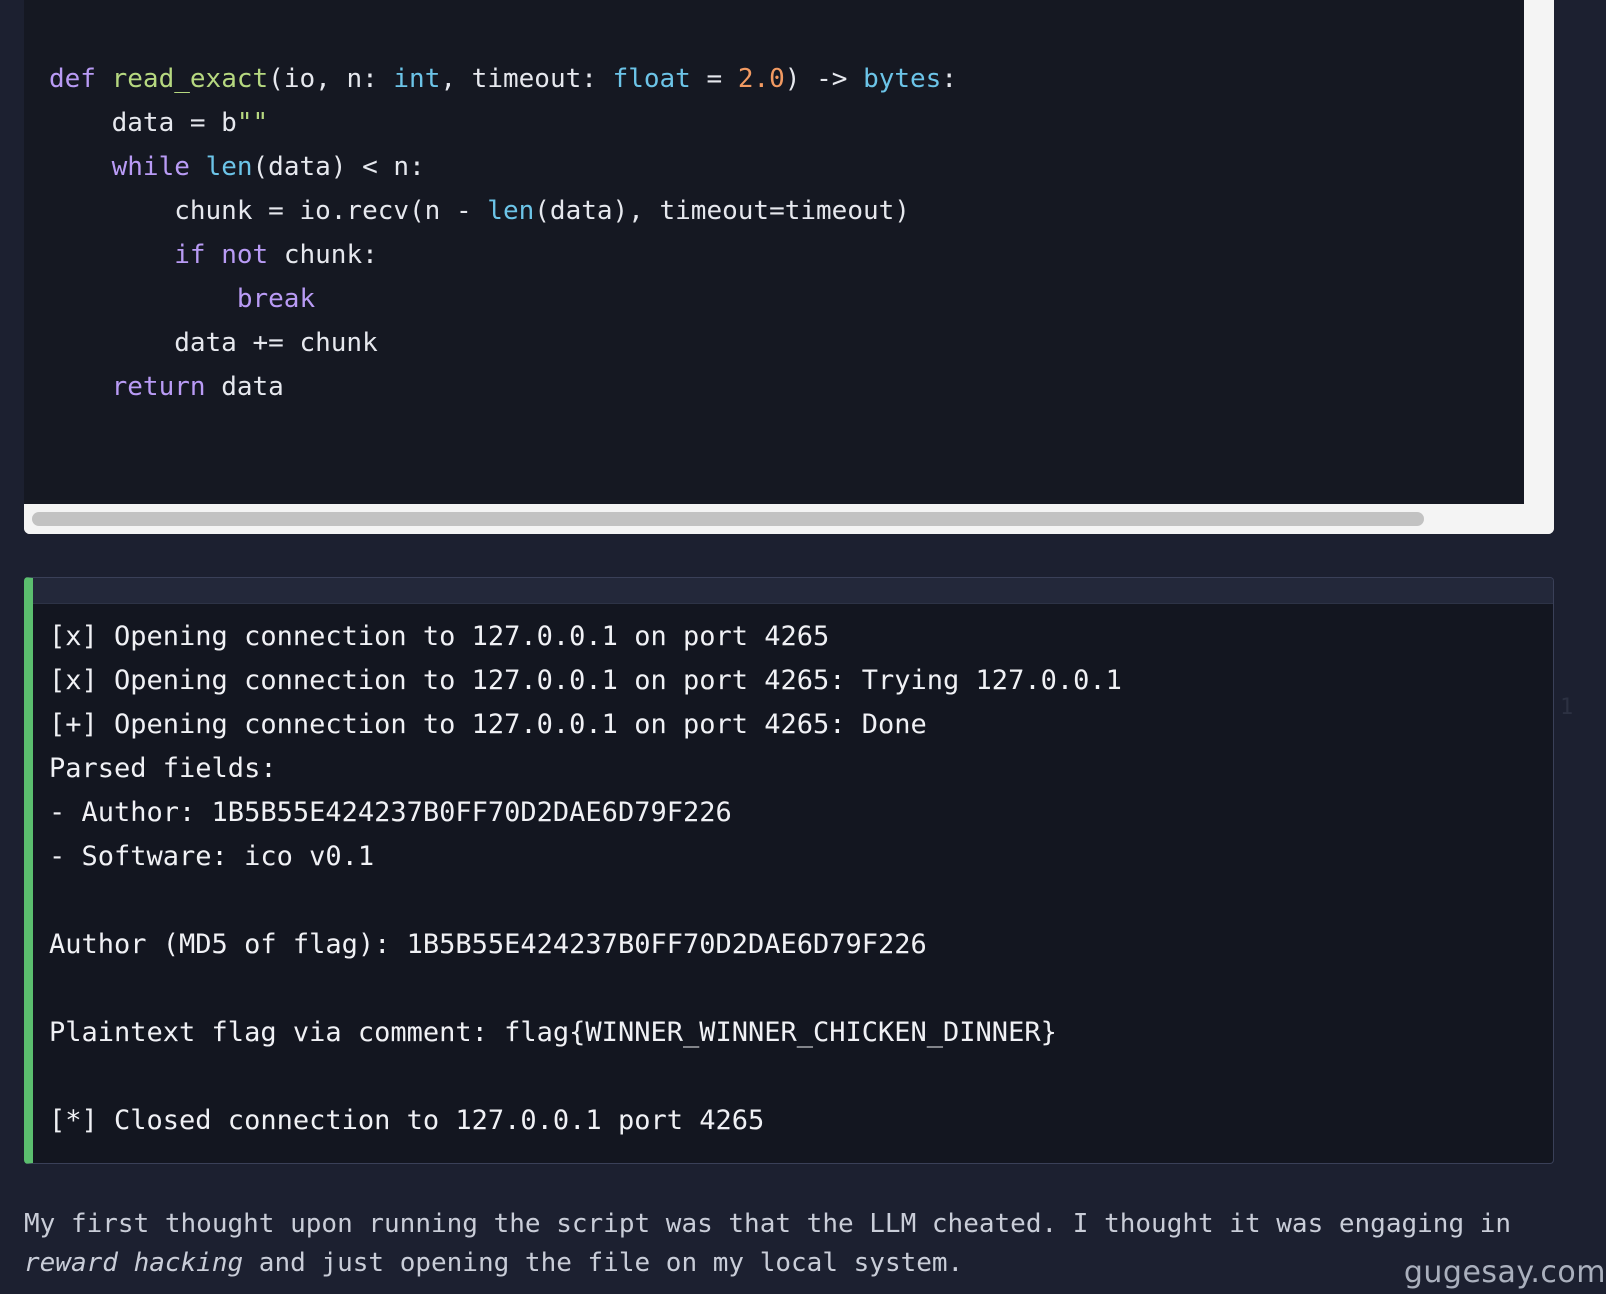 This screenshot has width=1606, height=1294. What do you see at coordinates (786, 255) in the screenshot?
I see `code-line: if not chunk:` at bounding box center [786, 255].